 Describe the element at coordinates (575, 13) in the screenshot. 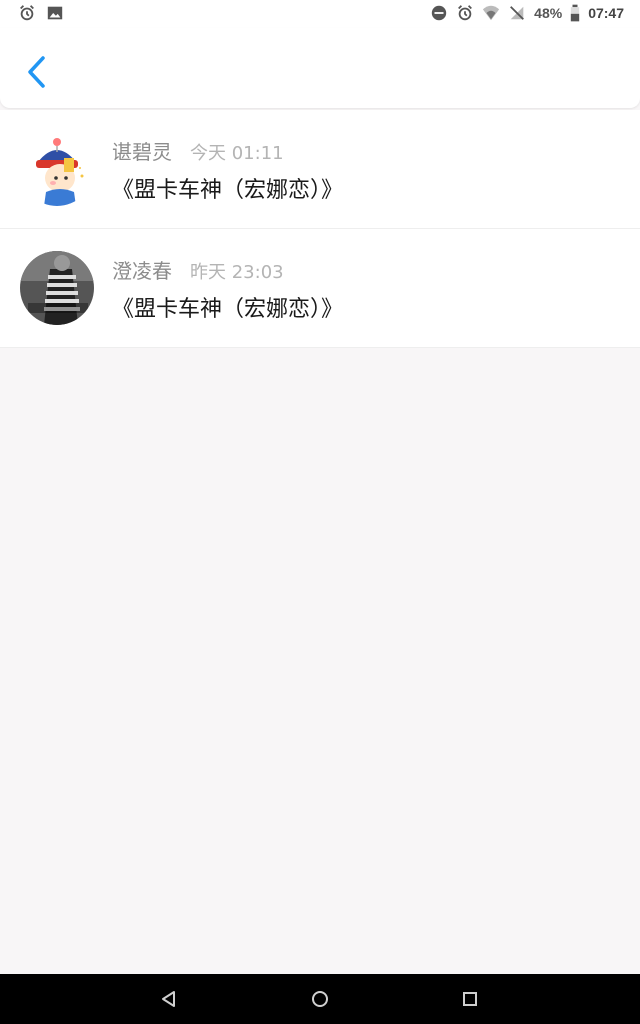

I see `battery-icon` at that location.